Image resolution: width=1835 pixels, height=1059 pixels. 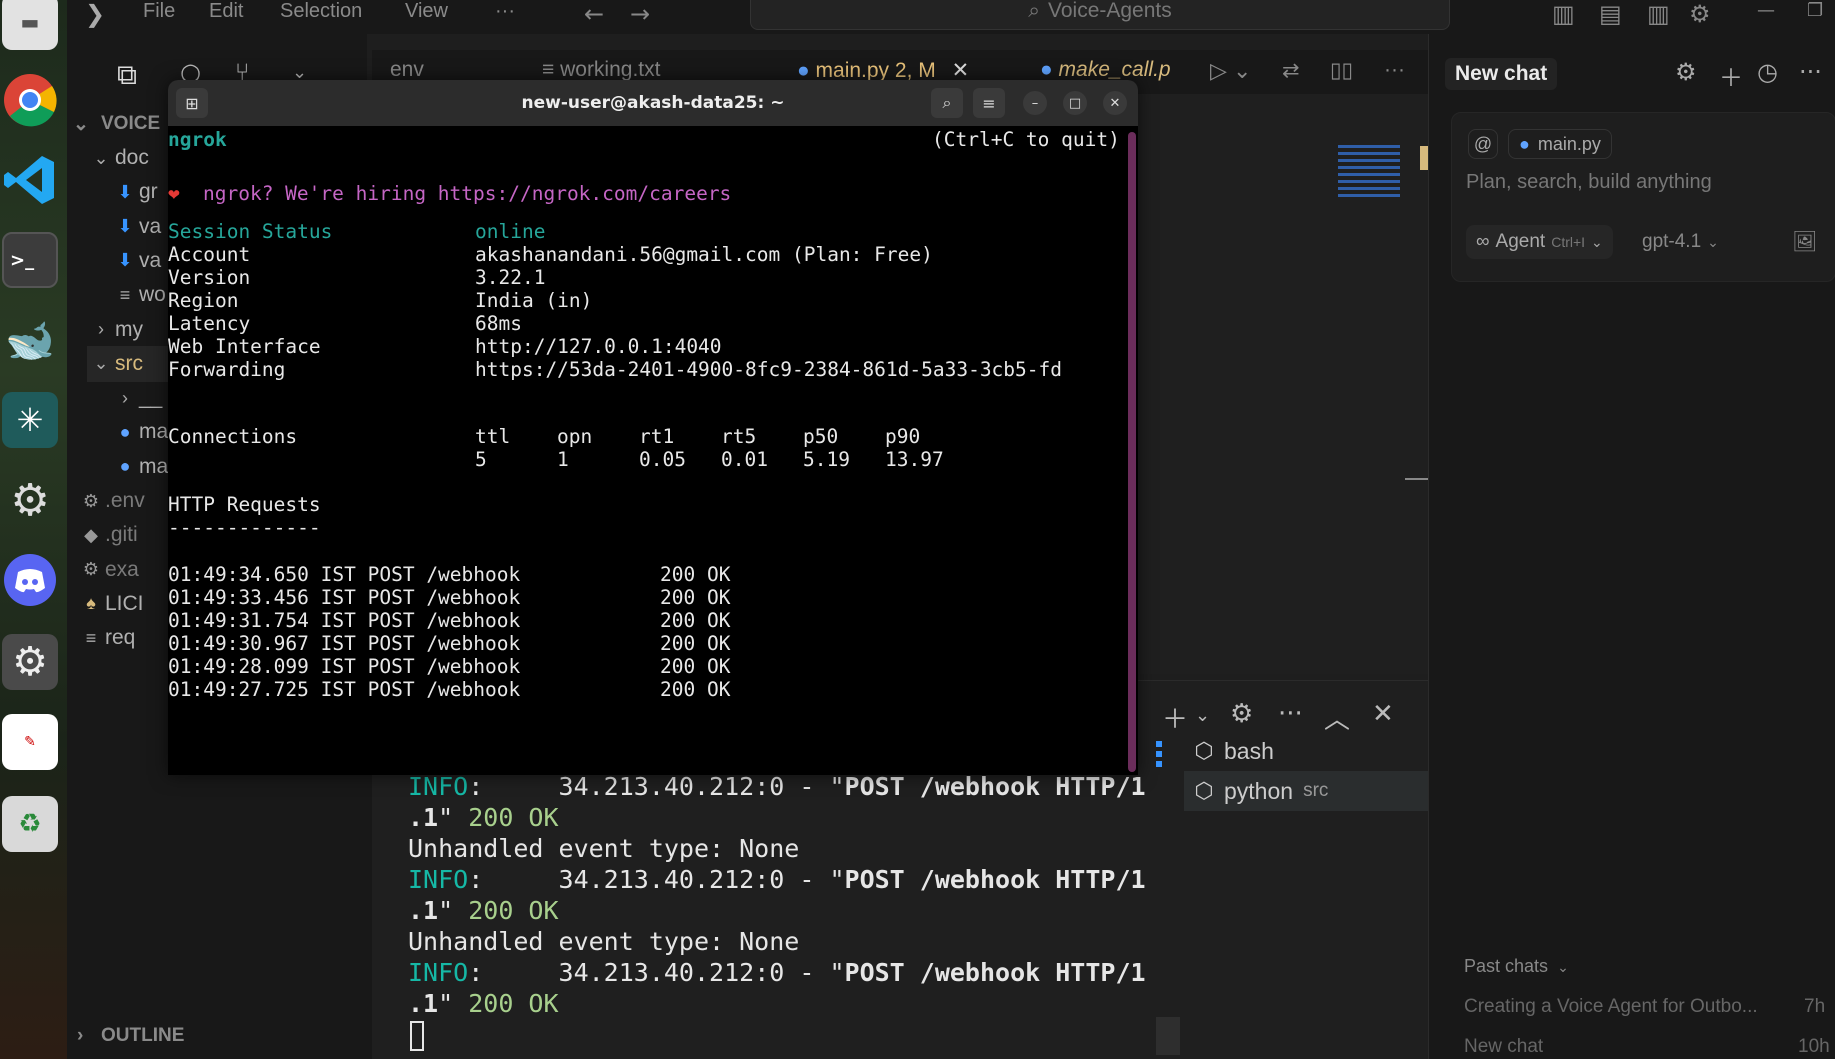 I want to click on terminal-line-part: POST /webhook HTTP/1, so click(x=995, y=879).